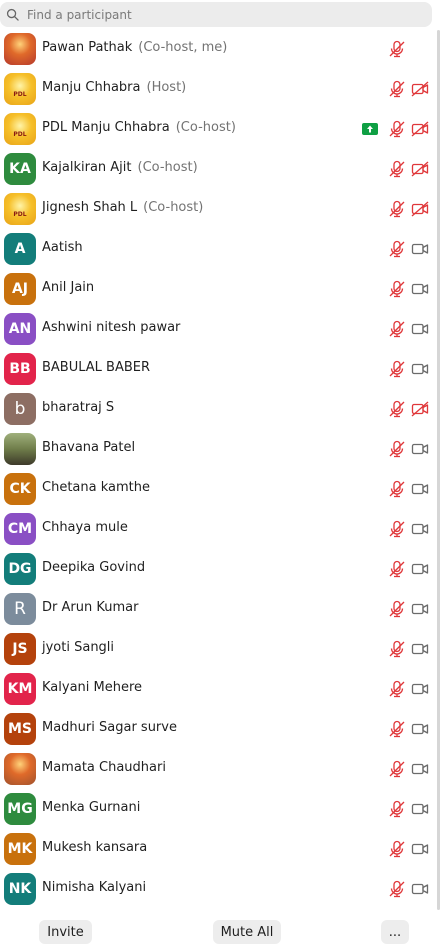  Describe the element at coordinates (220, 209) in the screenshot. I see `participant-row: PDL Jignesh Shah L (Co-host)` at that location.